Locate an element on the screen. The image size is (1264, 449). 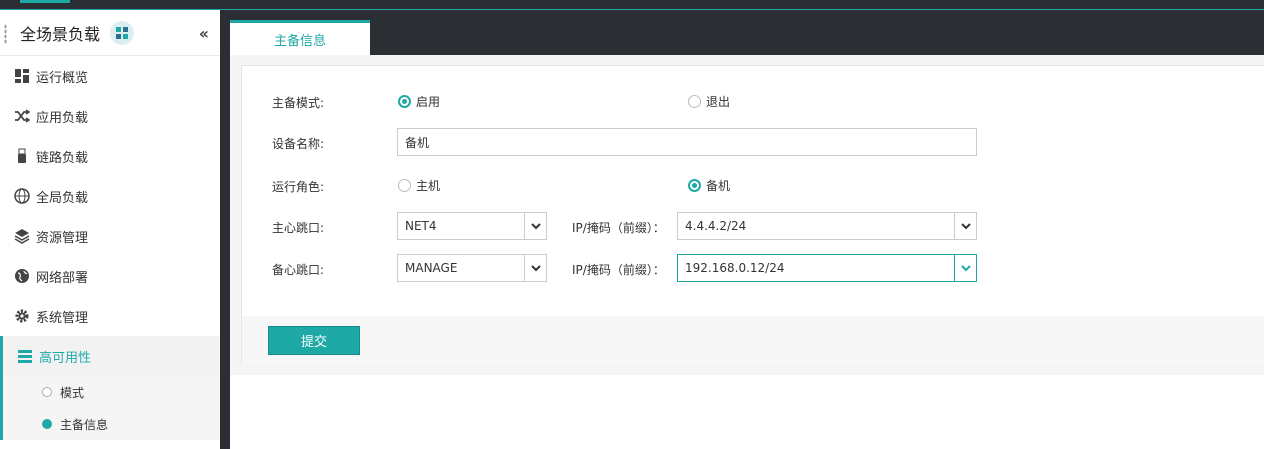
role-backup-radio: 备机 is located at coordinates (709, 185).